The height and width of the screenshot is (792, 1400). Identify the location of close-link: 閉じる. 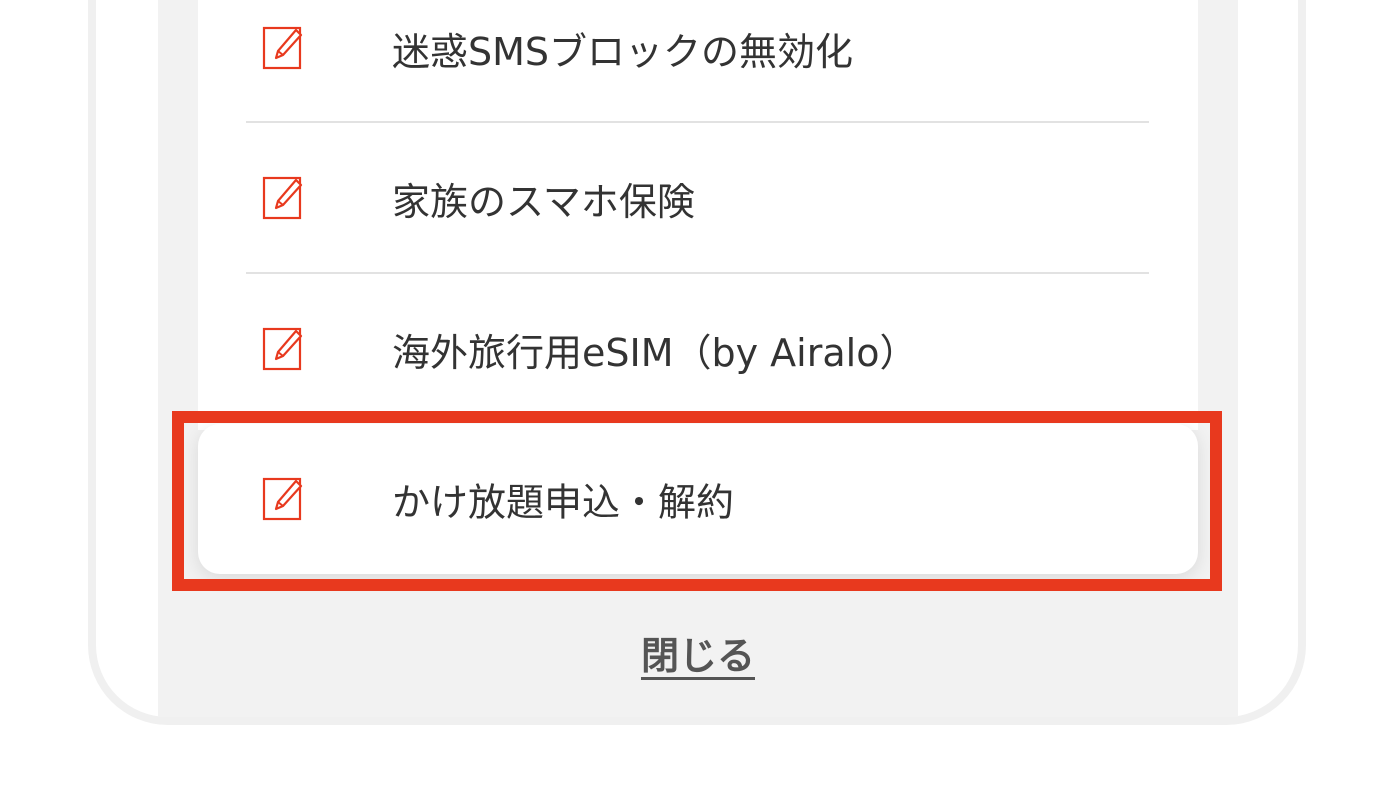
(698, 652).